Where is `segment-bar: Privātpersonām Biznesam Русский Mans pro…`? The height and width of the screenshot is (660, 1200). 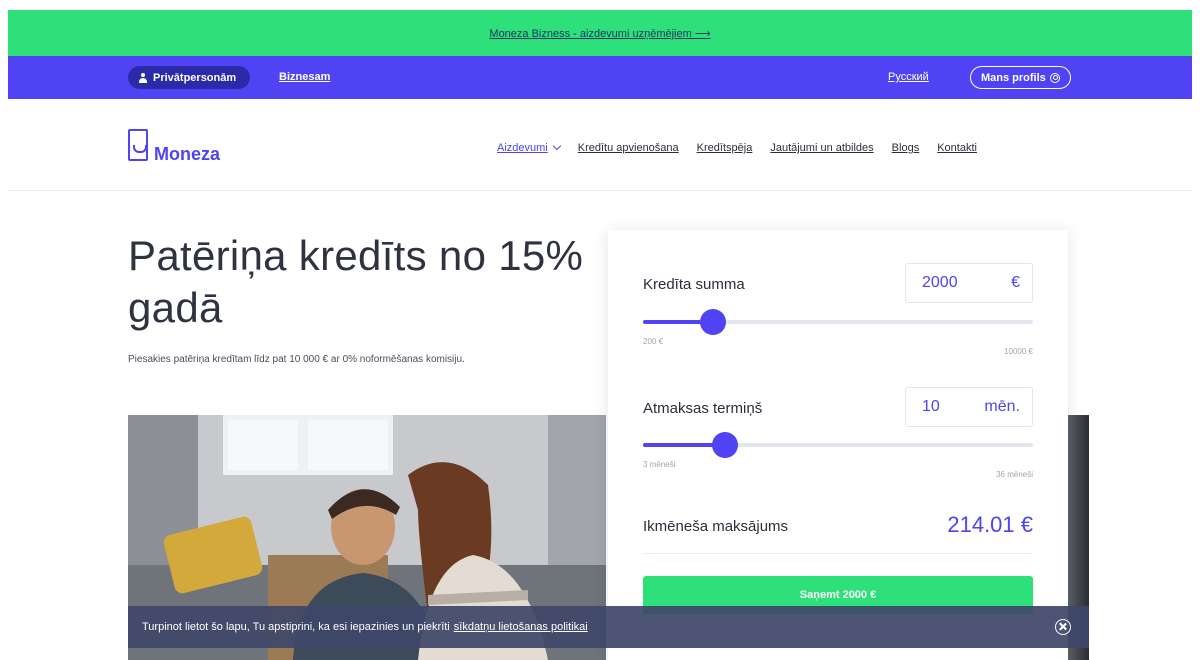
segment-bar: Privātpersonām Biznesam Русский Mans pro… is located at coordinates (600, 77).